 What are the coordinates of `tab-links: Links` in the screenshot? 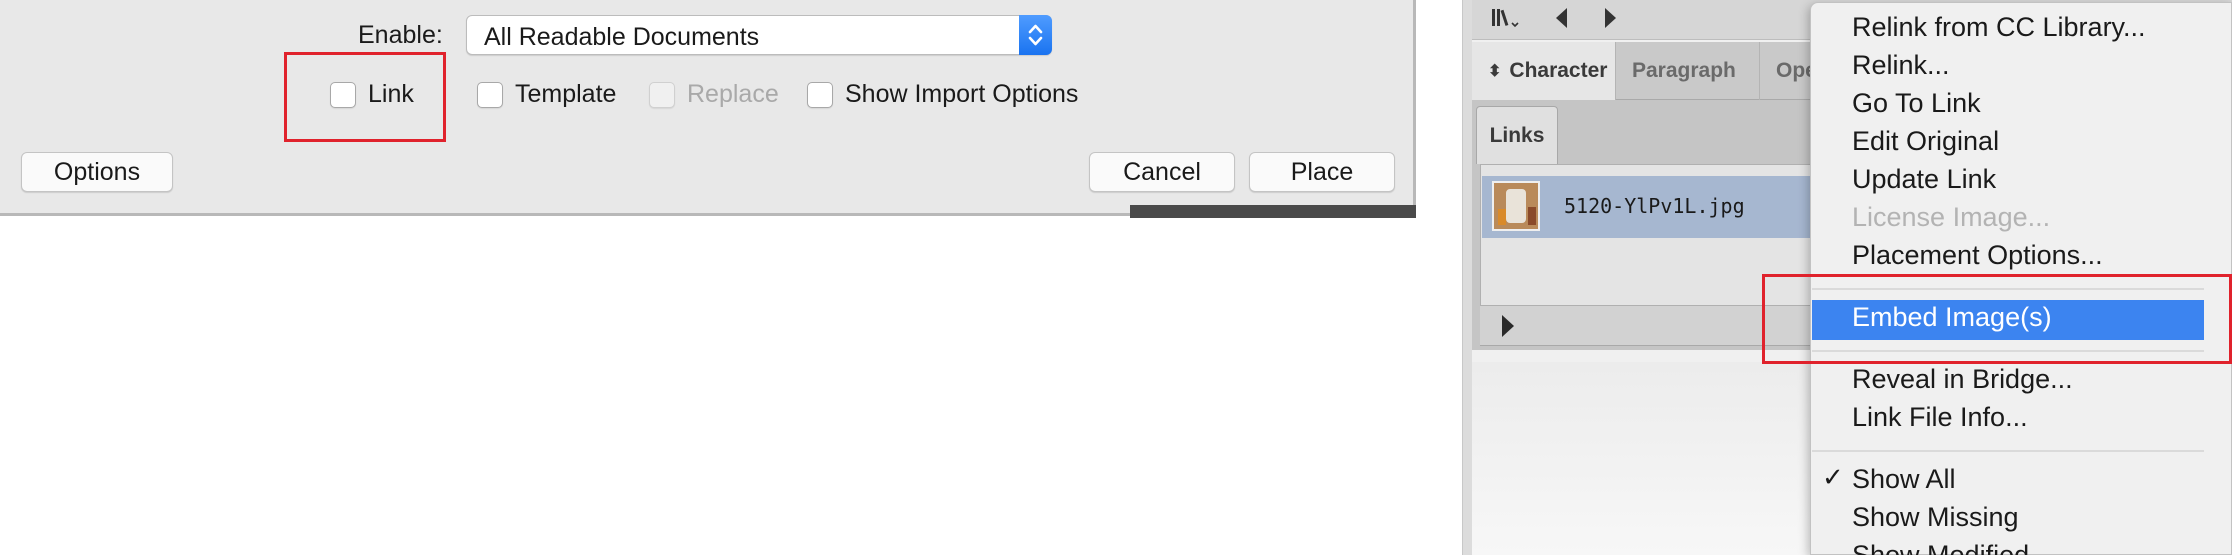 It's located at (1517, 135).